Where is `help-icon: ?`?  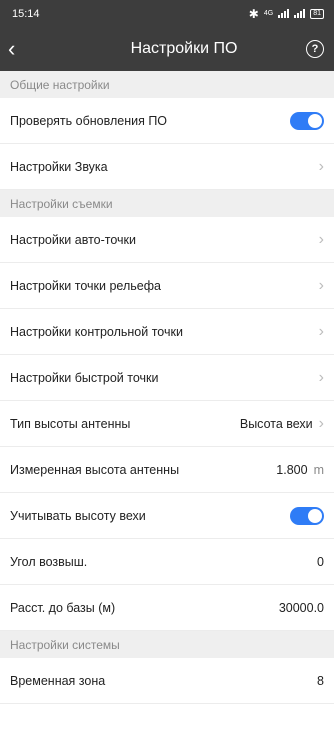
help-icon: ? is located at coordinates (315, 49).